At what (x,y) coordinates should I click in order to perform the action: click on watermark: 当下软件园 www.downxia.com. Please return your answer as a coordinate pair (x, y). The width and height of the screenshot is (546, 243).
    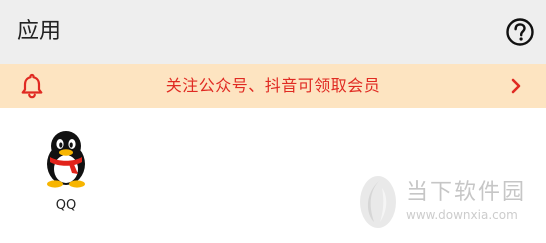
    Looking at the image, I should click on (451, 205).